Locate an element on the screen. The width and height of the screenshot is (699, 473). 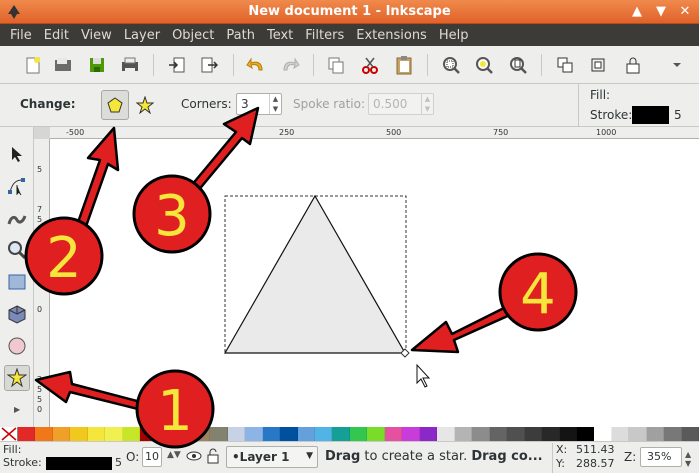
3d-box-tool is located at coordinates (17, 314).